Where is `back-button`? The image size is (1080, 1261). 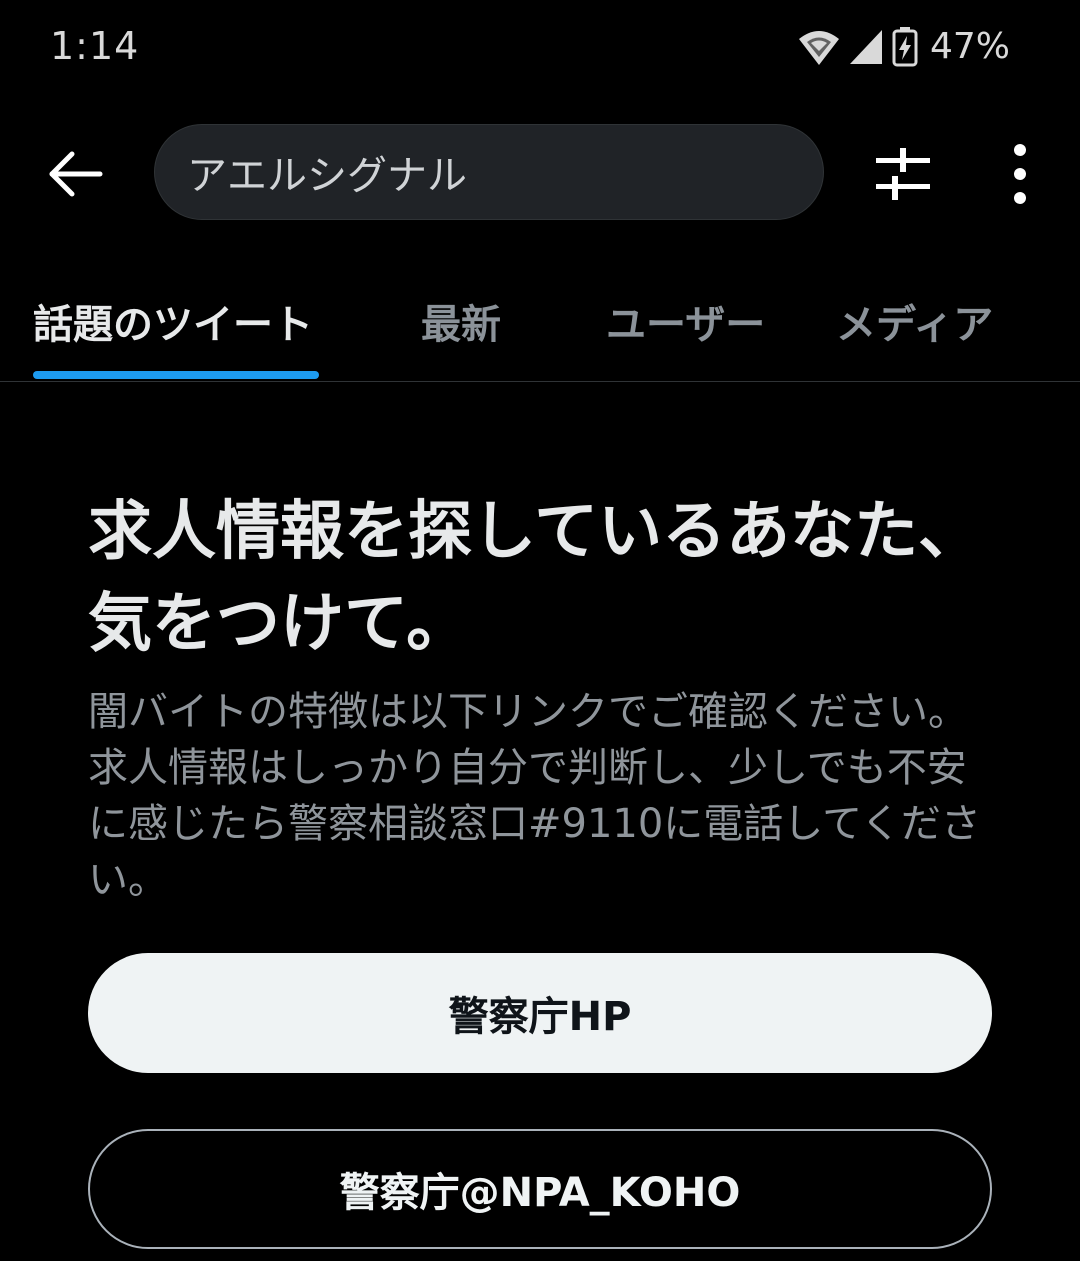
back-button is located at coordinates (76, 174).